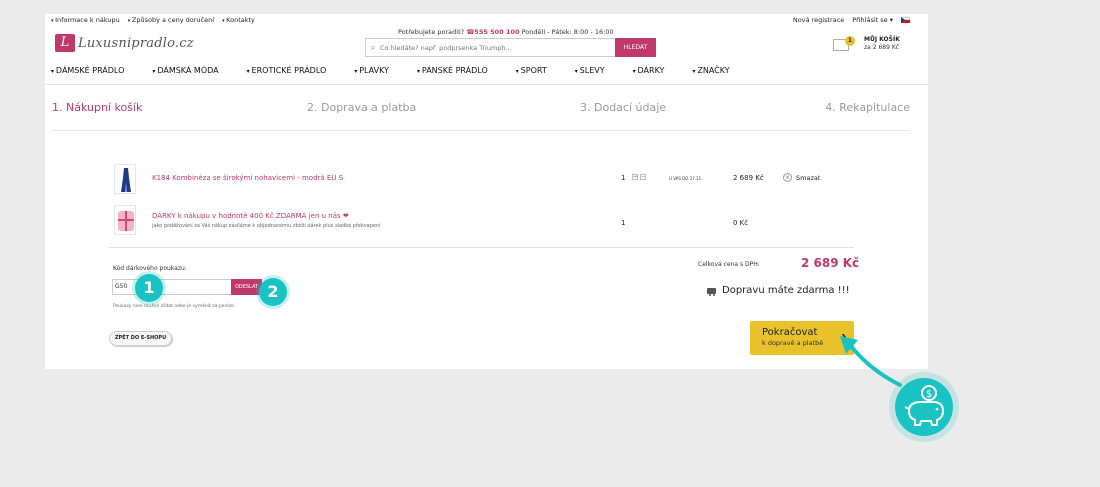 This screenshot has width=1100, height=487. Describe the element at coordinates (517, 47) in the screenshot. I see `search-input` at that location.